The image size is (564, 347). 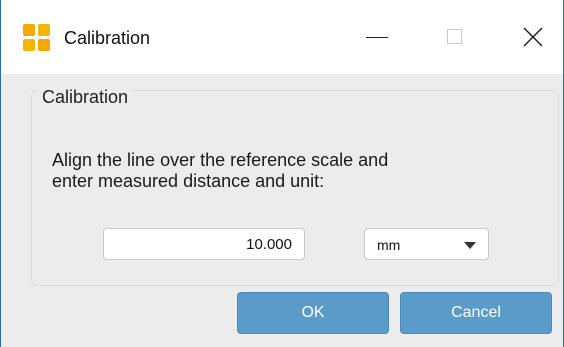 What do you see at coordinates (85, 97) in the screenshot?
I see `group-title: Calibration` at bounding box center [85, 97].